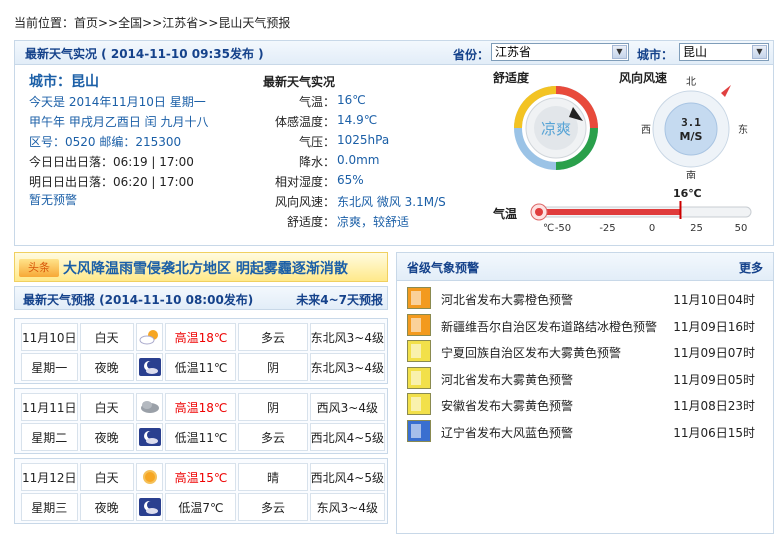 This screenshot has height=534, width=780. I want to click on sun-cloud-icon, so click(150, 337).